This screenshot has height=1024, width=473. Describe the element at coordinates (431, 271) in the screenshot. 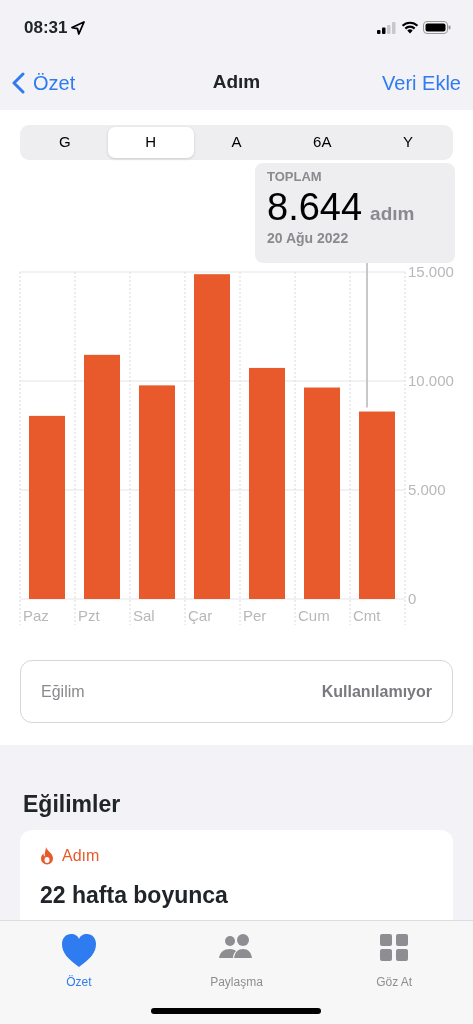

I see `axis-label: 15.000` at that location.